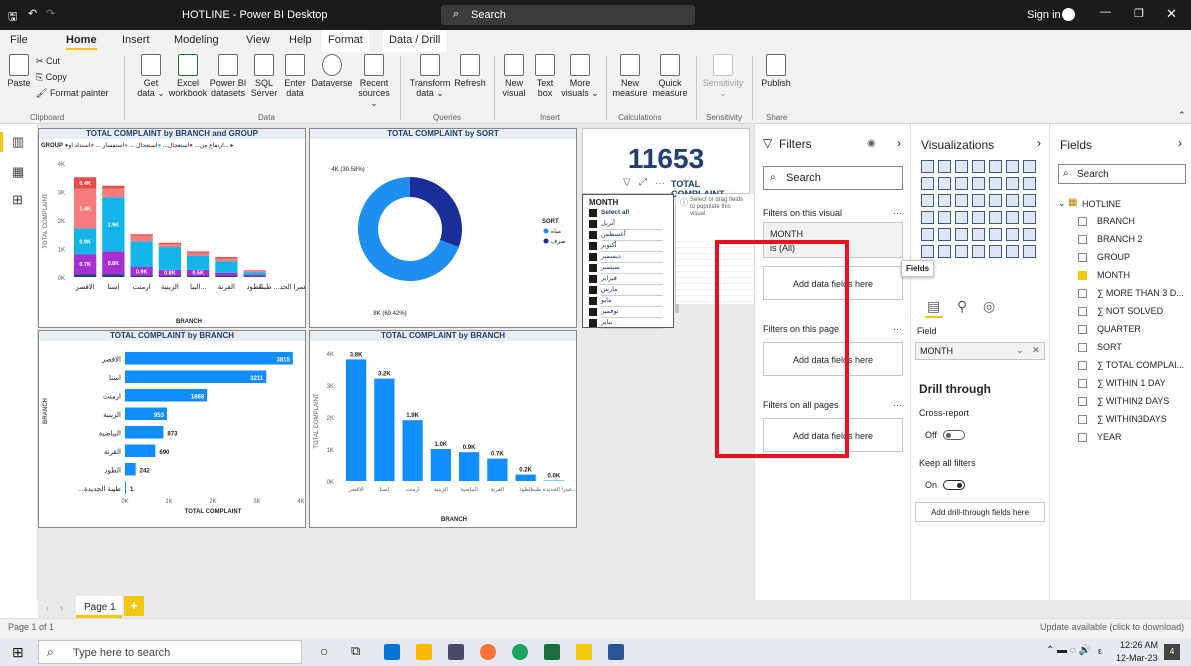 This screenshot has height=666, width=1191. What do you see at coordinates (424, 652) in the screenshot?
I see `file-explorer-icon` at bounding box center [424, 652].